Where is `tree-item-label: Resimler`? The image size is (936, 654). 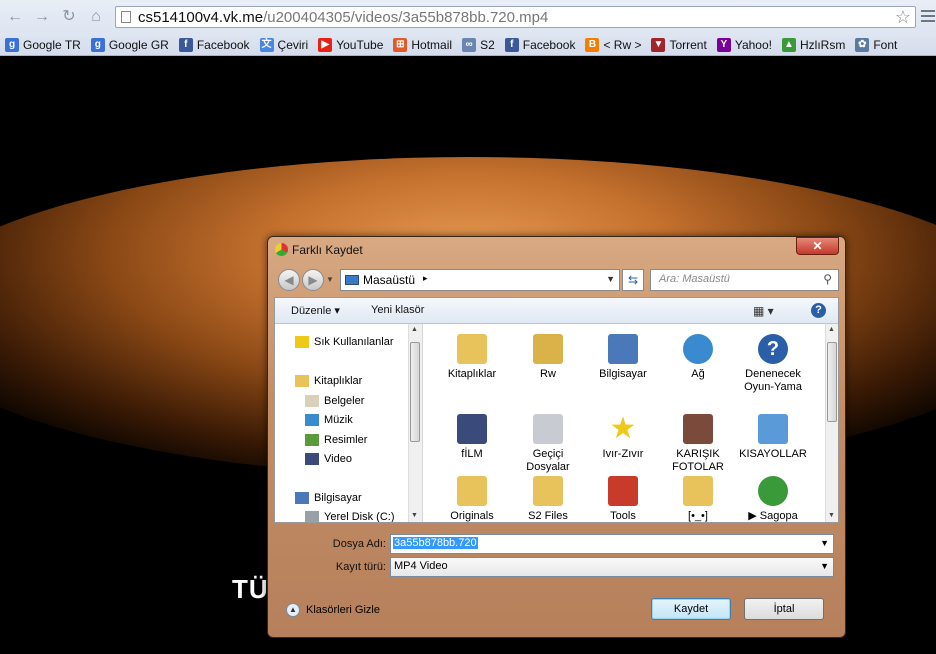 tree-item-label: Resimler is located at coordinates (346, 440).